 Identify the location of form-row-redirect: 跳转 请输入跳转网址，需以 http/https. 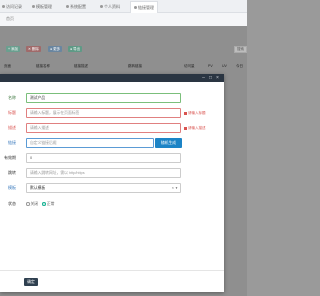
(112, 173).